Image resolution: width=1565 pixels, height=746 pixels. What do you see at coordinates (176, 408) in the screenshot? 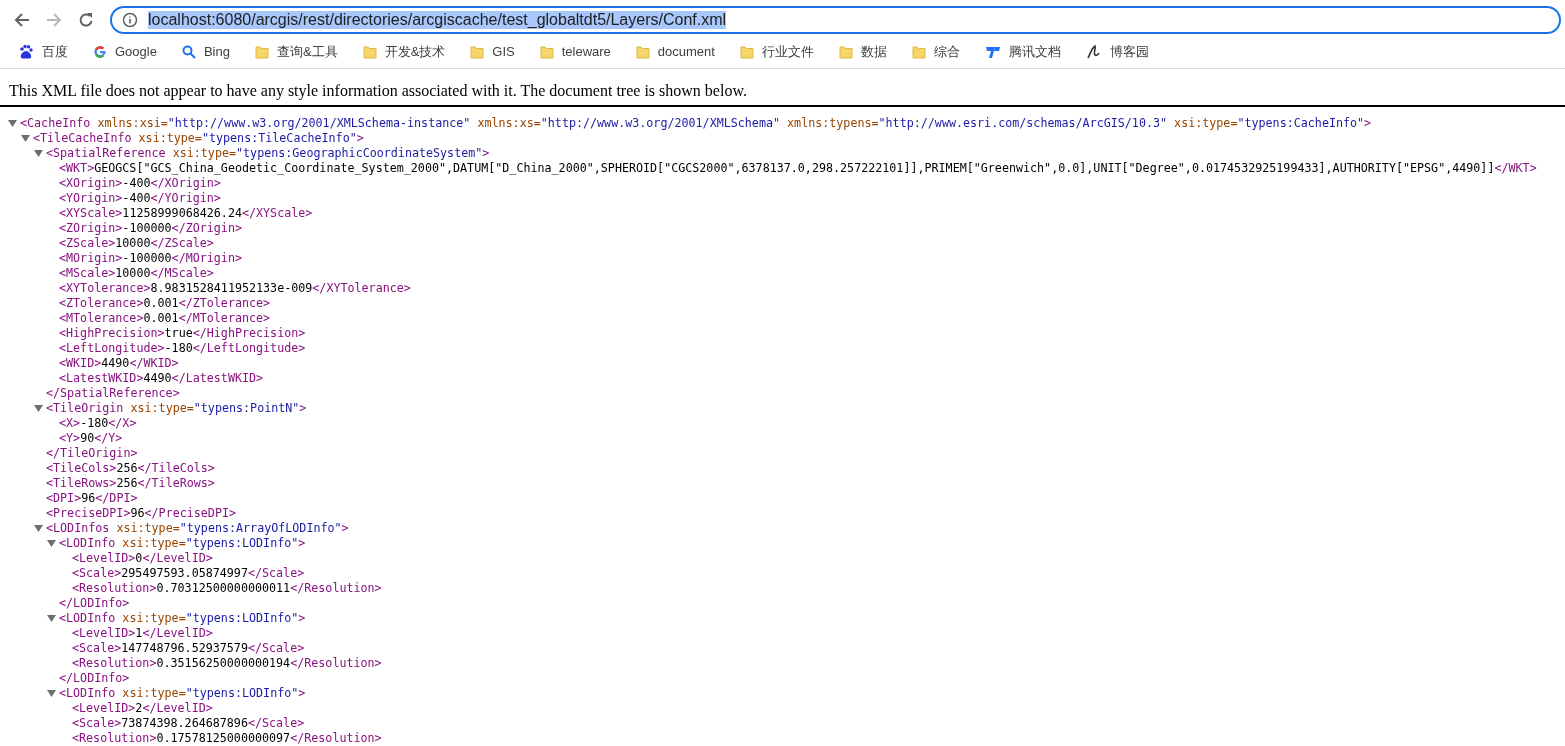
I see `xml-line: <TileOrigin xsi:type="typens:PointN">` at bounding box center [176, 408].